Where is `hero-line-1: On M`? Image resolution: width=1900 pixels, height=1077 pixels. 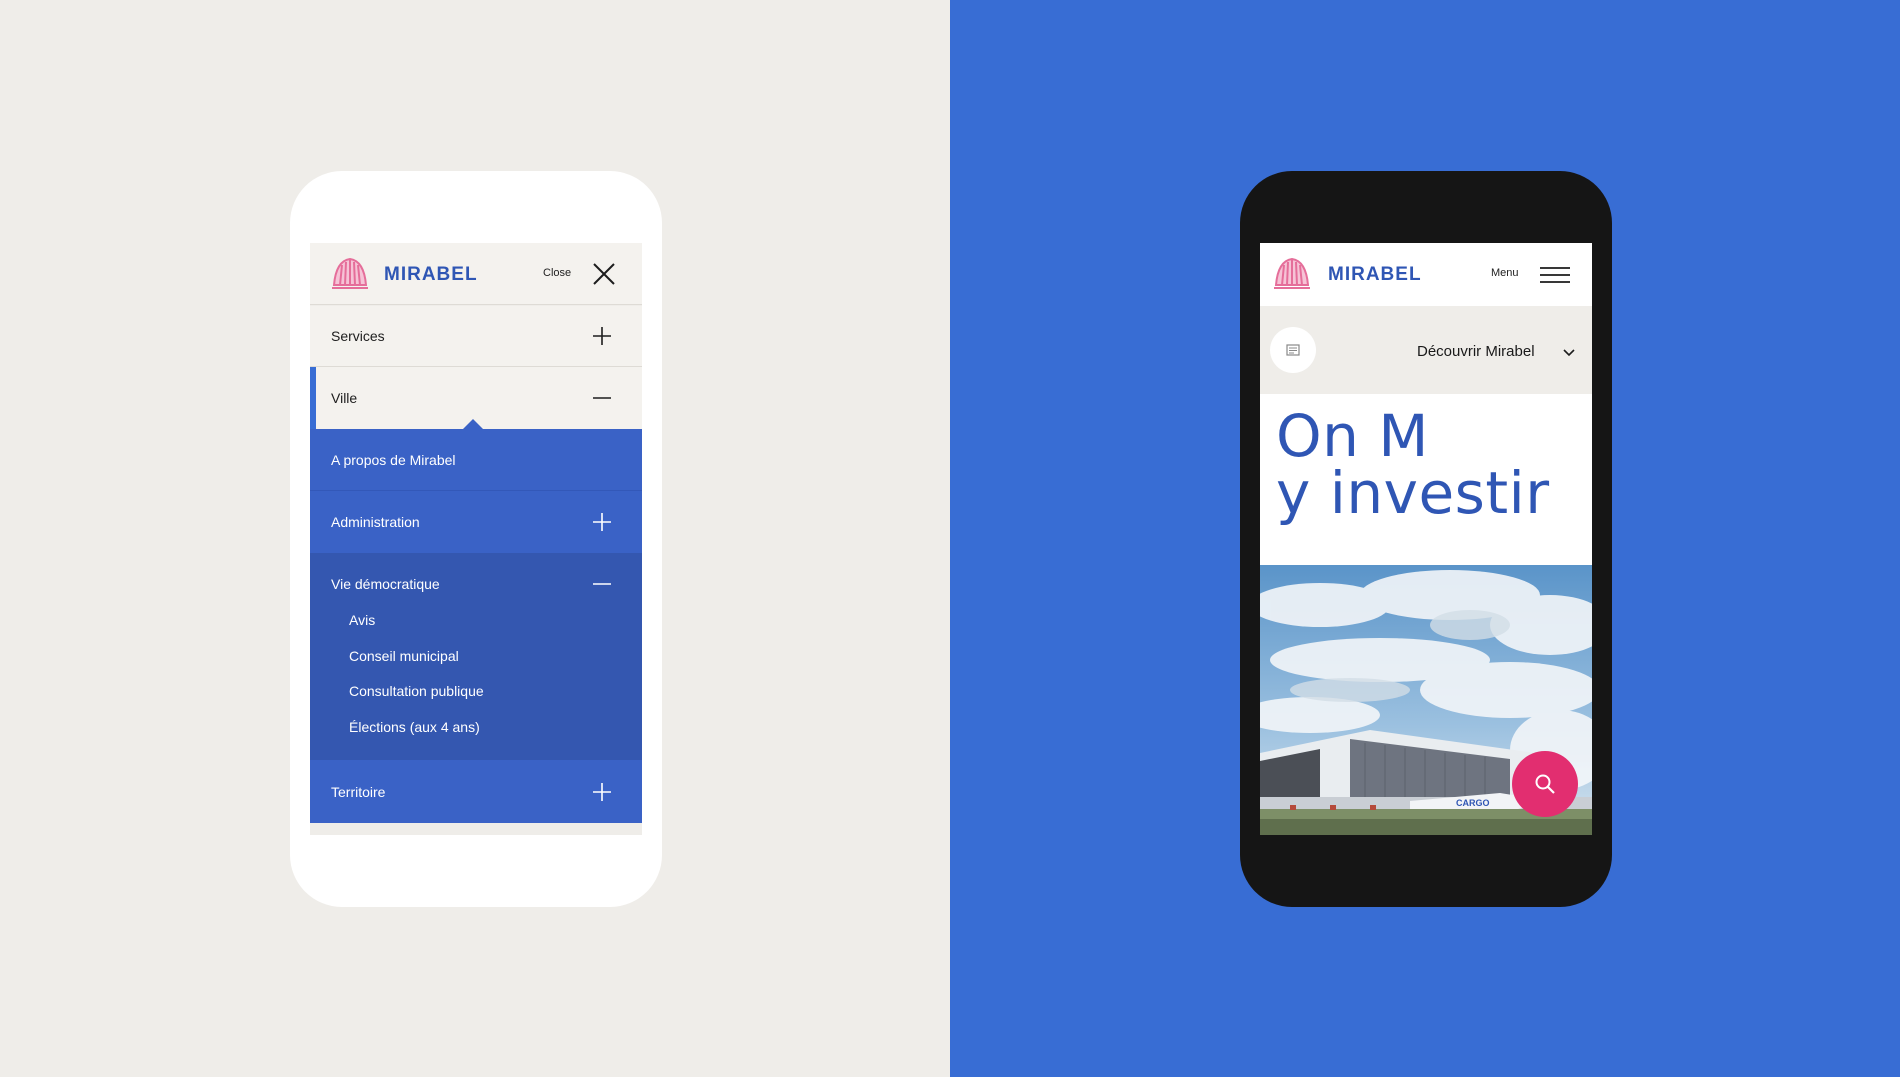 hero-line-1: On M is located at coordinates (1352, 436).